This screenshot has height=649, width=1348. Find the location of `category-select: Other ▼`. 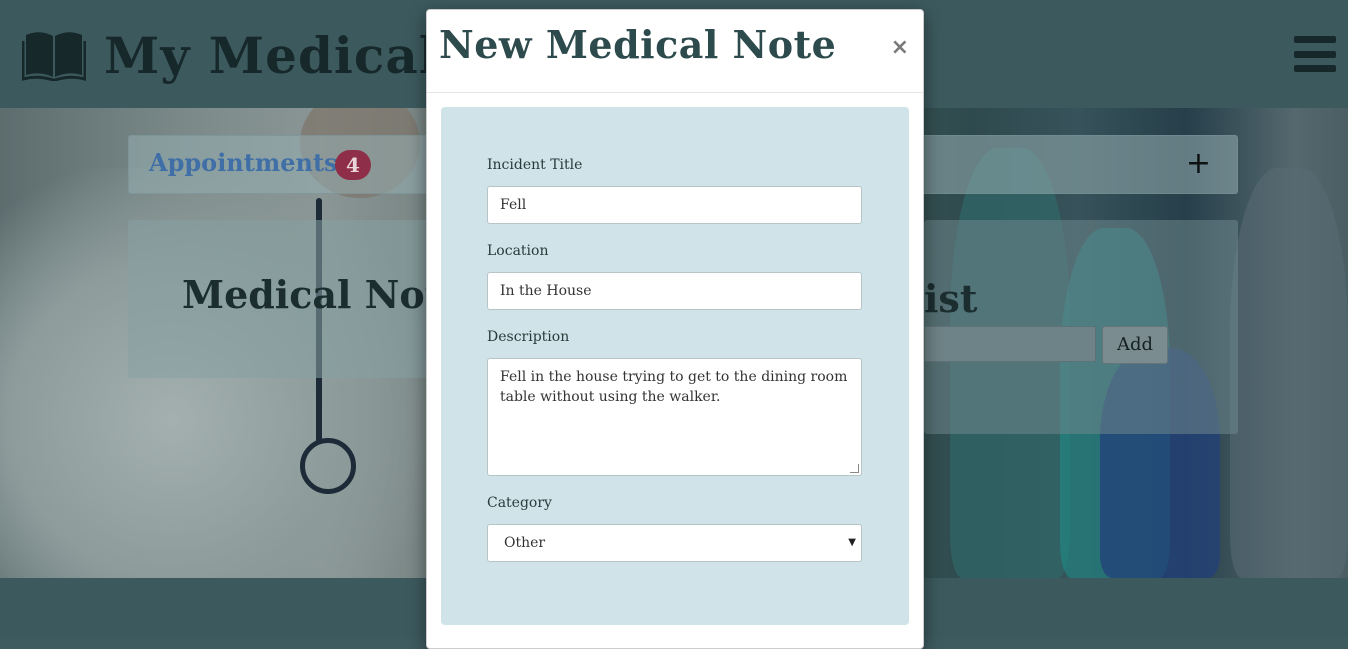

category-select: Other ▼ is located at coordinates (674, 543).